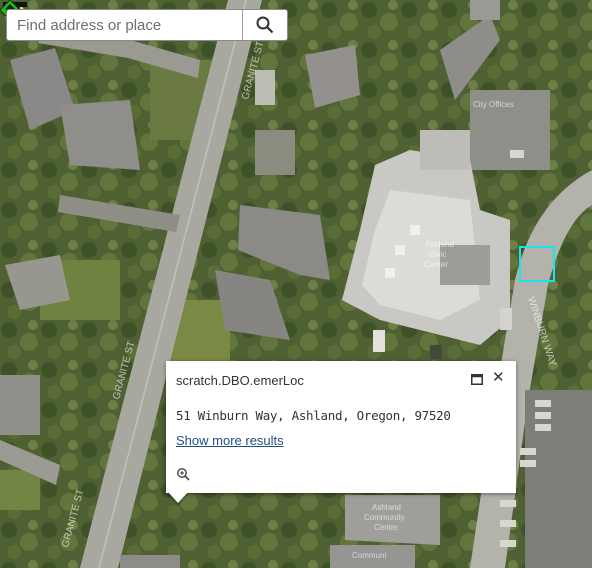  I want to click on show-more-results-link: Show more results, so click(230, 440).